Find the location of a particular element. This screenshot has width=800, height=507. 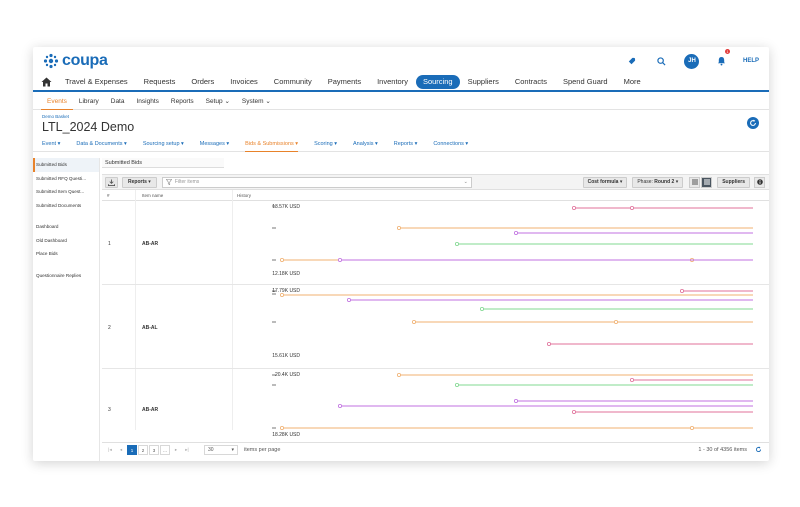

filter-items-input: Filter items ⌄ is located at coordinates (316, 182).